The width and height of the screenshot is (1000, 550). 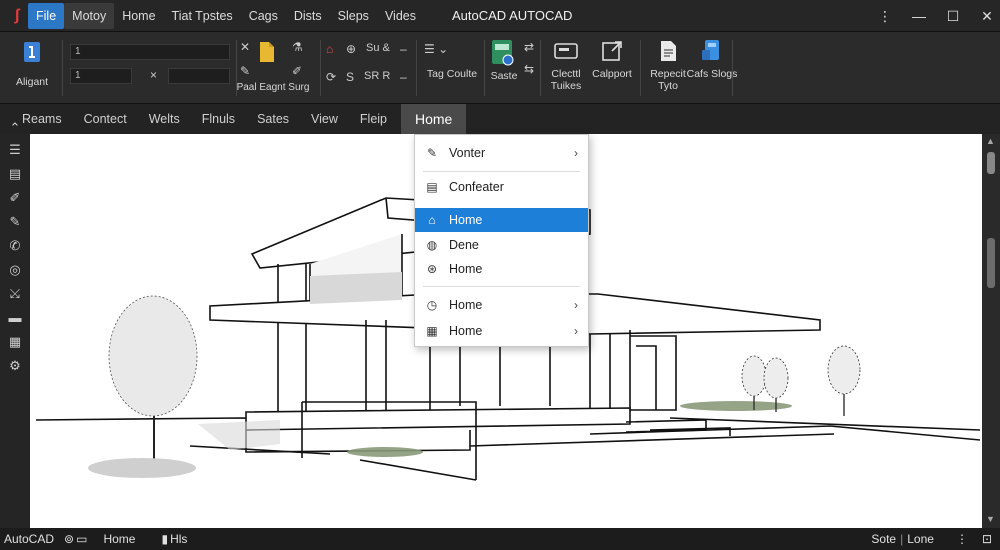 What do you see at coordinates (350, 77) in the screenshot?
I see `scale-tool-icon: S` at bounding box center [350, 77].